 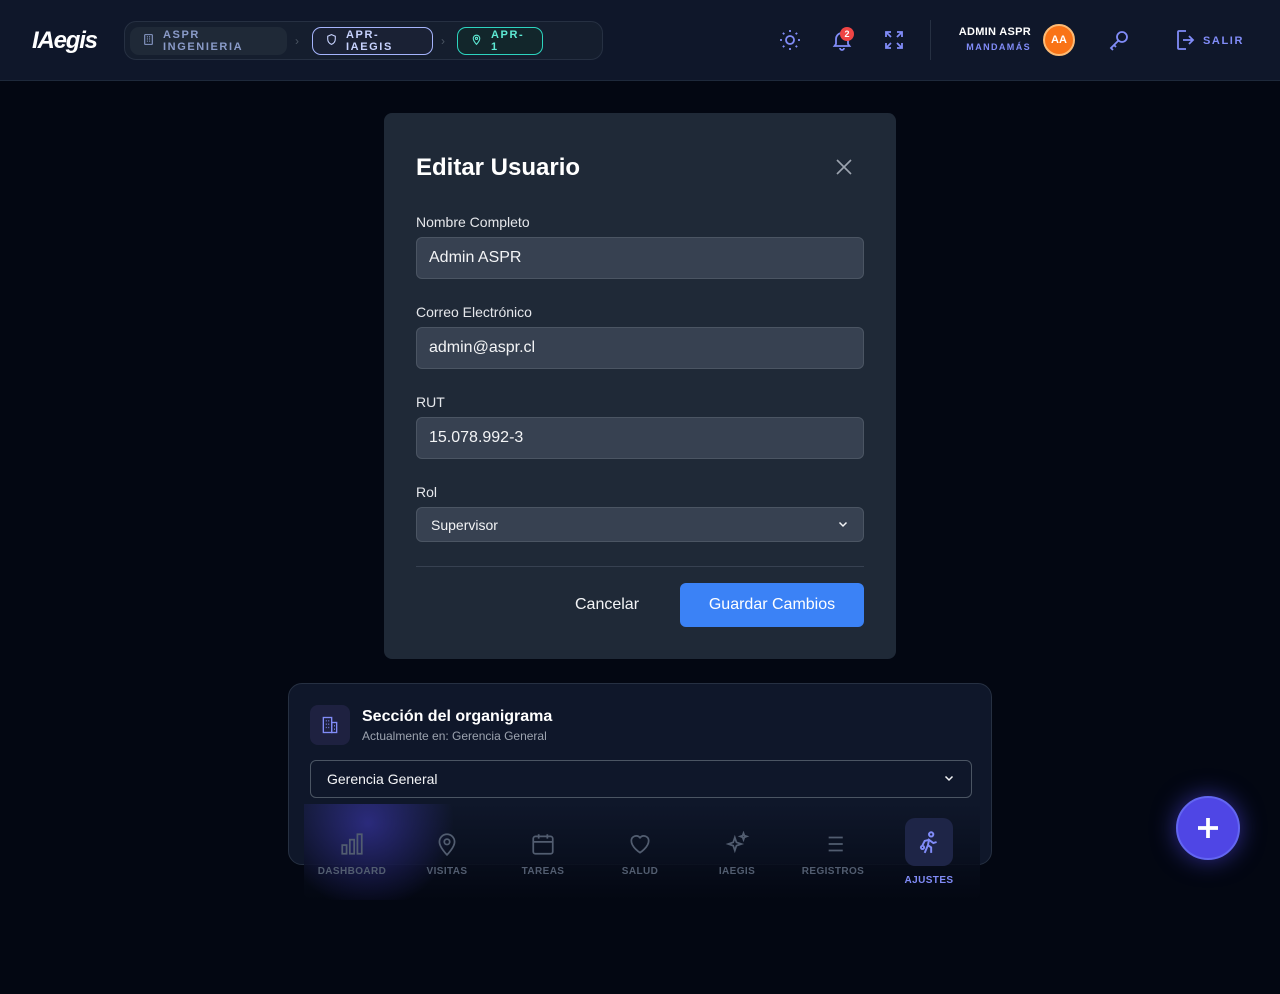 I want to click on nav-label: VISITAS, so click(x=447, y=871).